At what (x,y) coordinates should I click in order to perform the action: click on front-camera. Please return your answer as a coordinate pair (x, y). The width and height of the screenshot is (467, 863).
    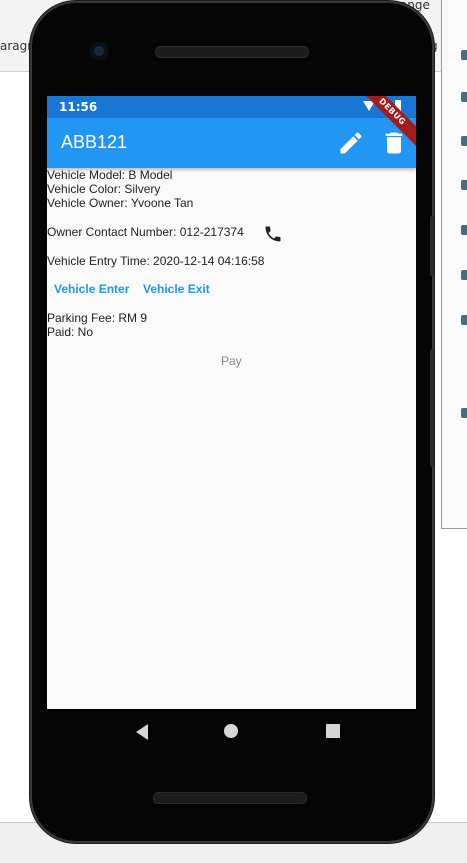
    Looking at the image, I should click on (99, 51).